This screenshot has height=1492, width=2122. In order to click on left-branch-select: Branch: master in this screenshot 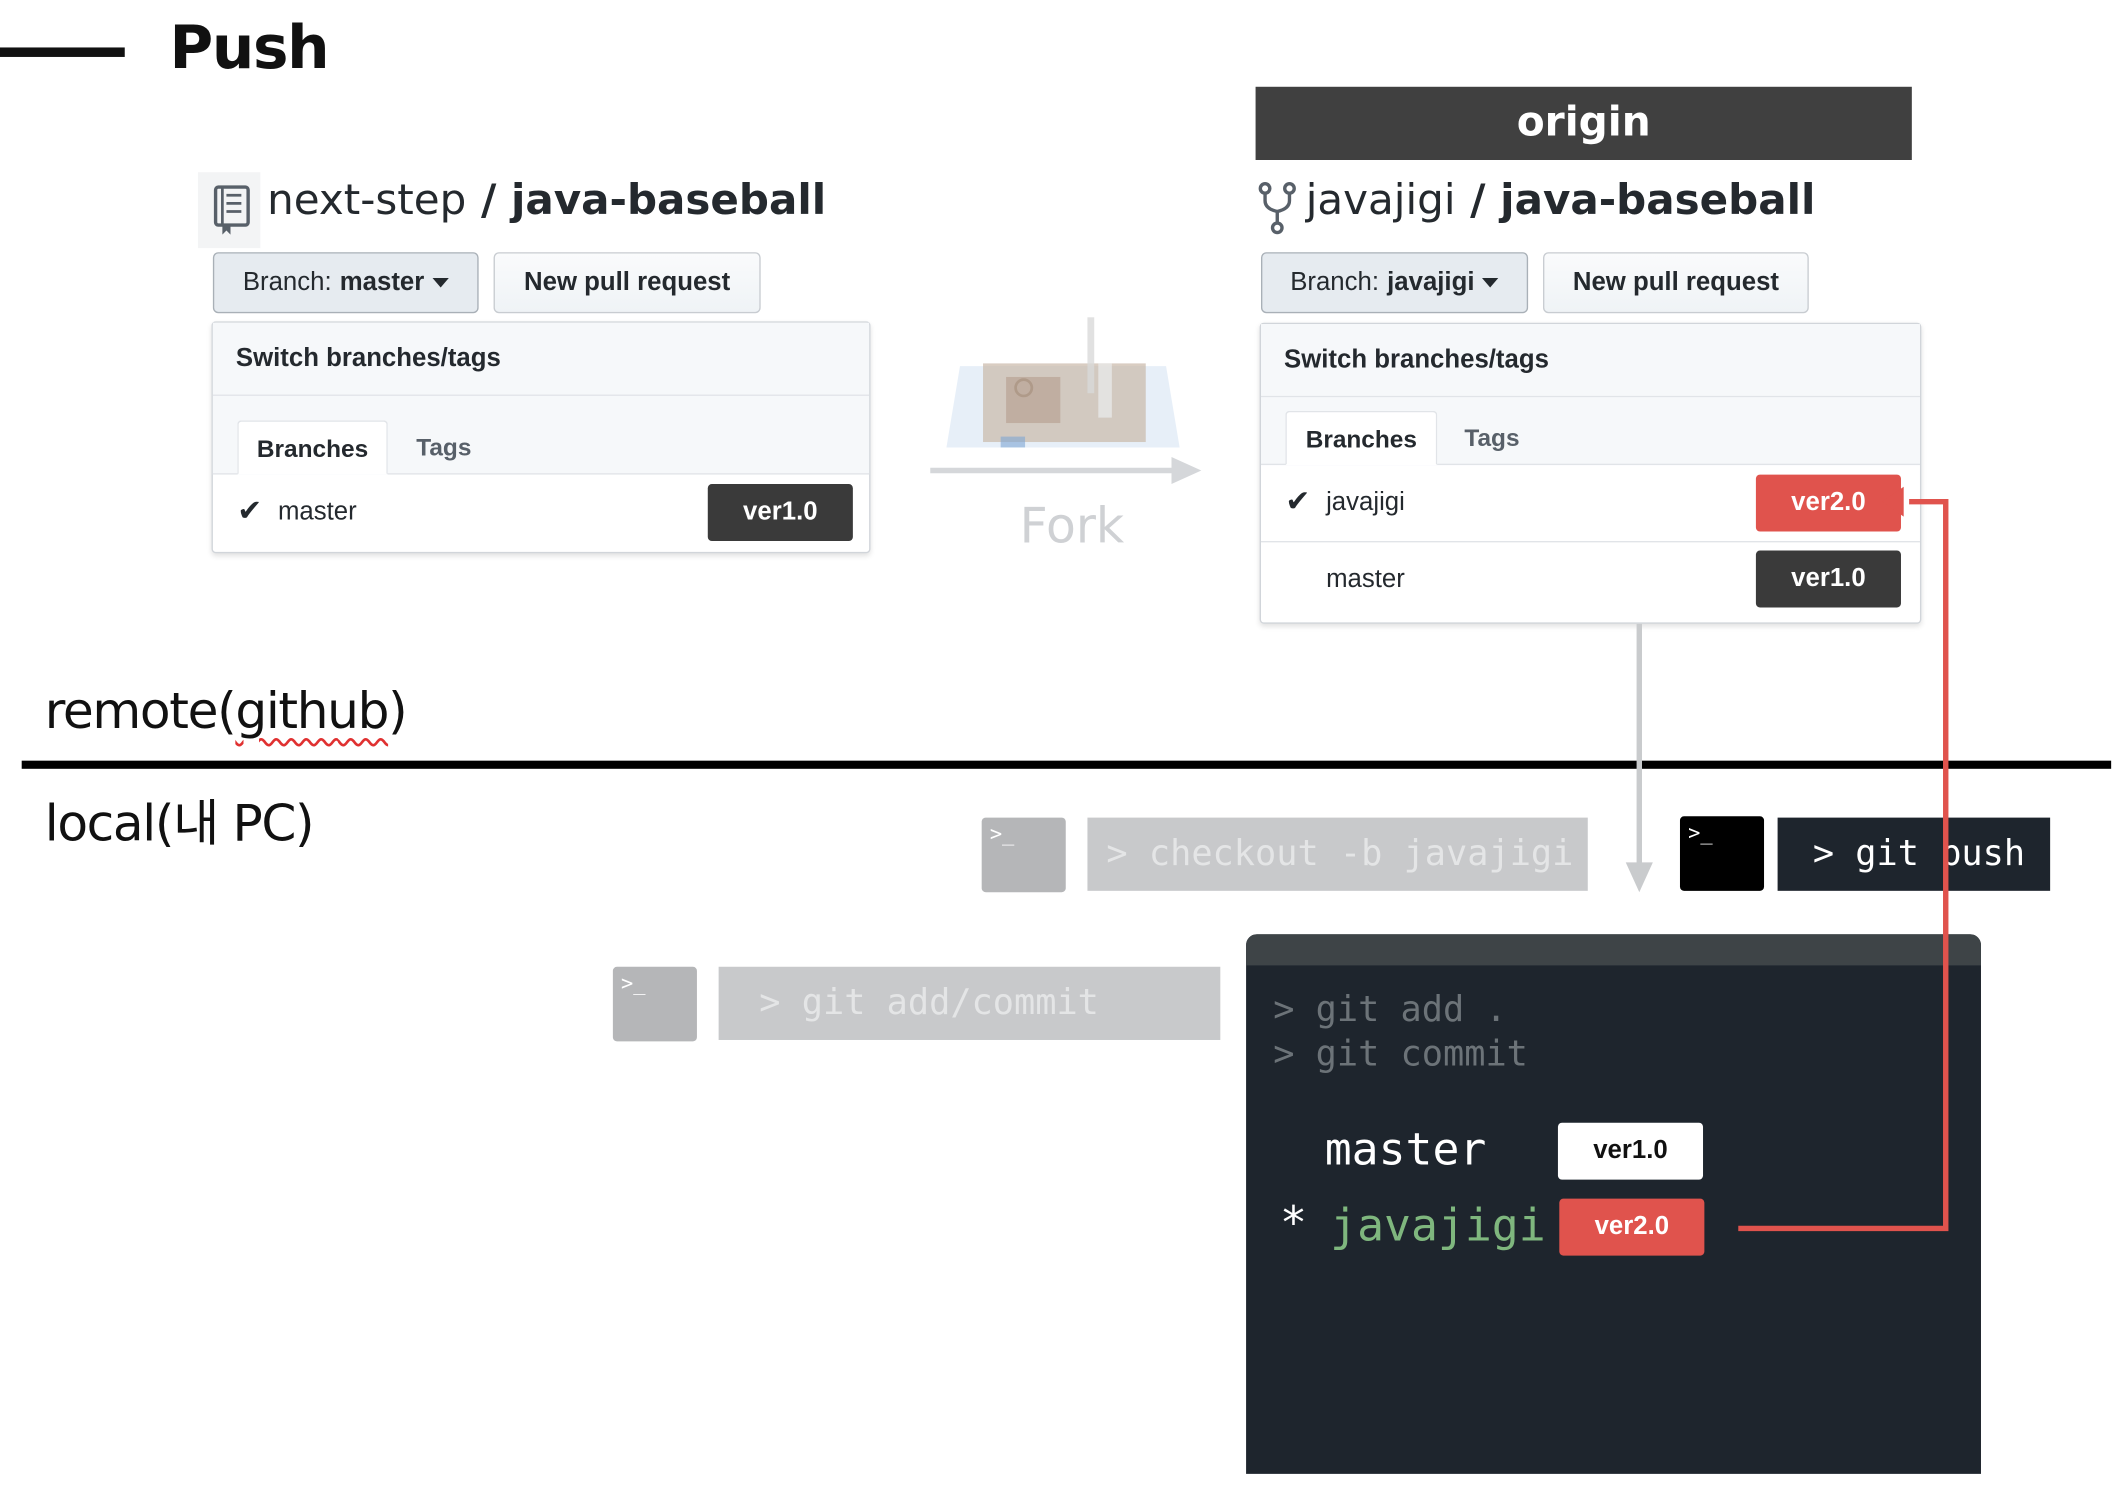, I will do `click(345, 283)`.